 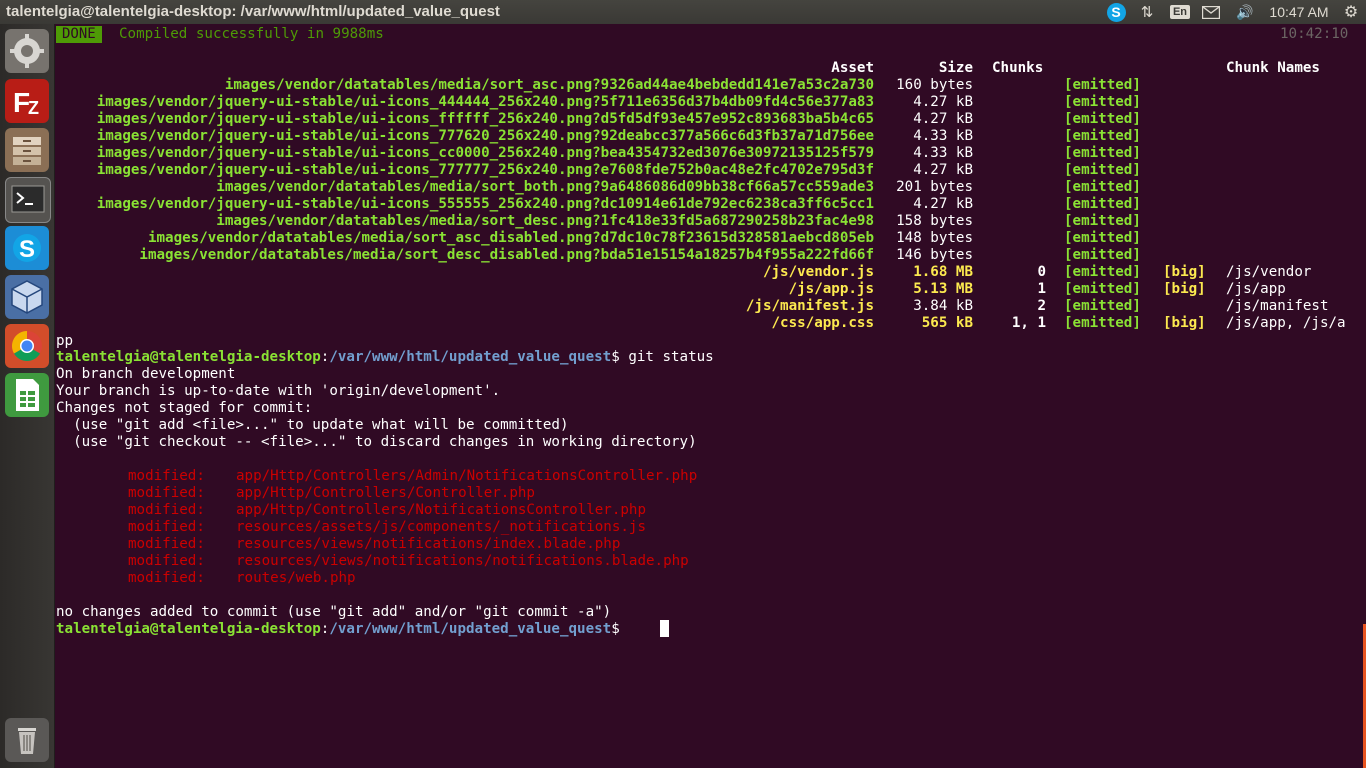 What do you see at coordinates (27, 740) in the screenshot?
I see `trash-icon` at bounding box center [27, 740].